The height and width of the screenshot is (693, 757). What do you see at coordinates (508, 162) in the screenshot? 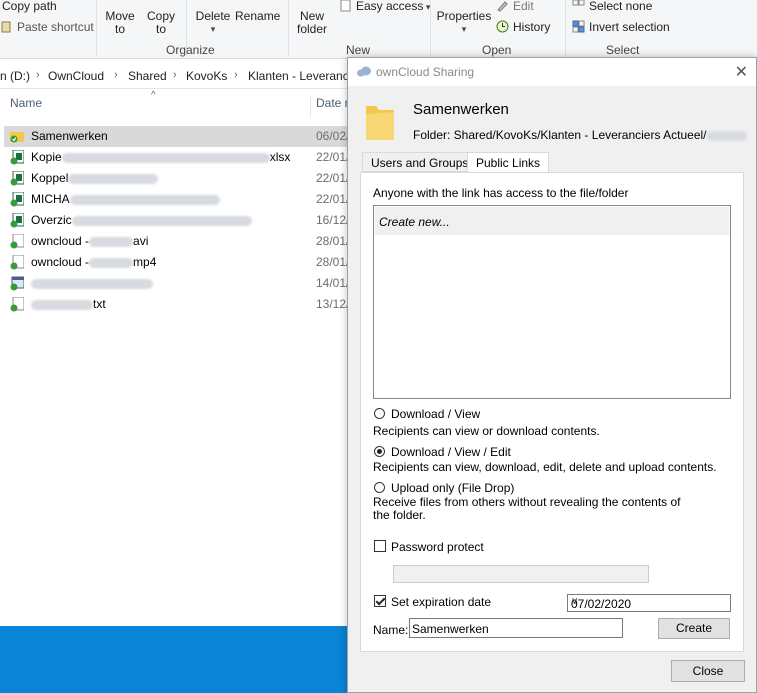
I see `tab-public-links: Public Links` at bounding box center [508, 162].